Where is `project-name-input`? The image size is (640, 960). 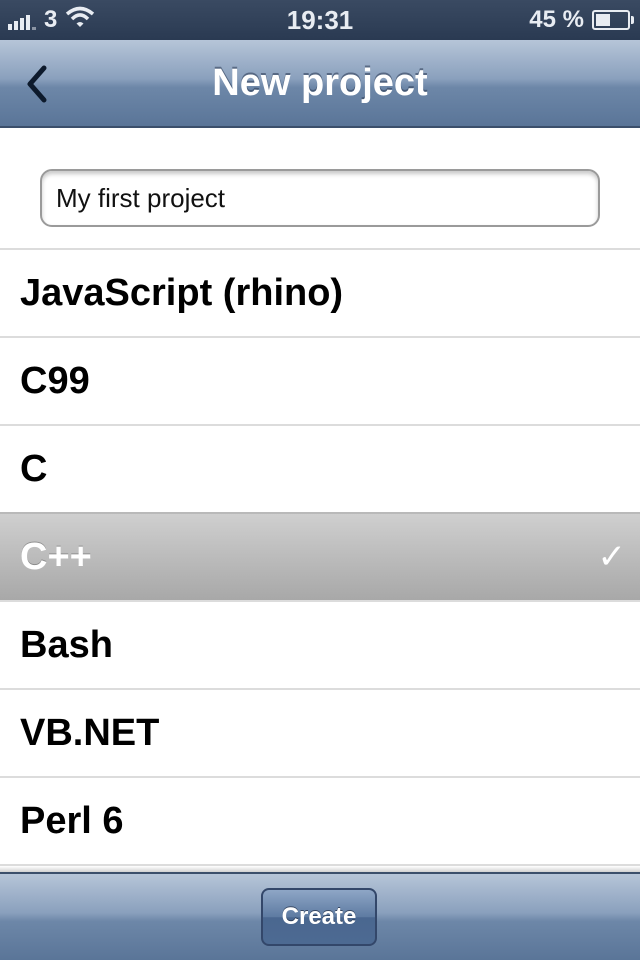
project-name-input is located at coordinates (320, 198).